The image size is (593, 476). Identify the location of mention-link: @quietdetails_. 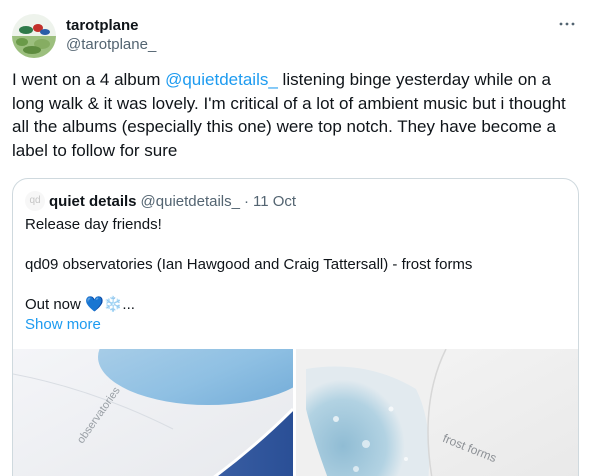
(221, 79).